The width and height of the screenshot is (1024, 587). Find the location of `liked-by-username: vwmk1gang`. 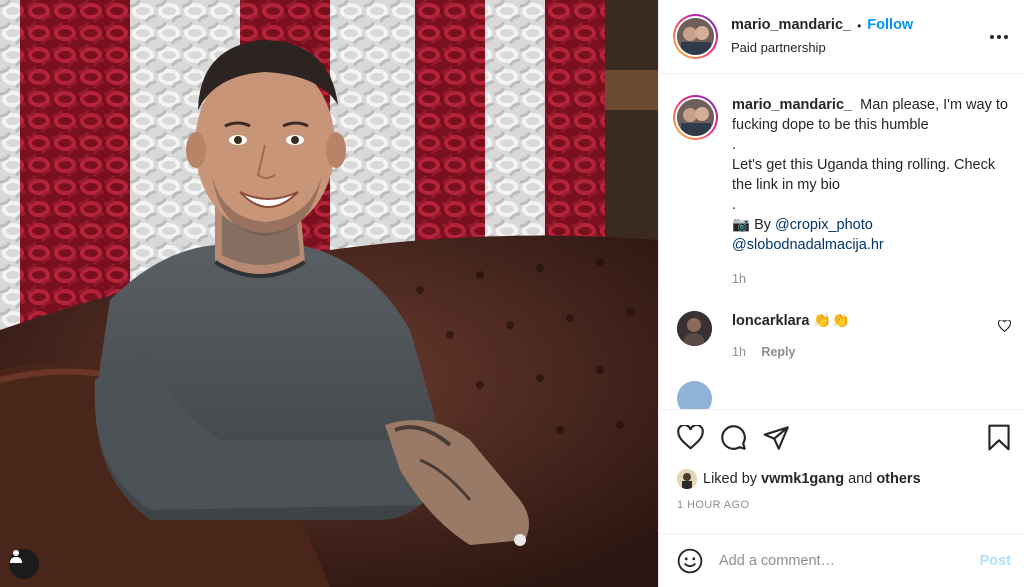

liked-by-username: vwmk1gang is located at coordinates (802, 479).